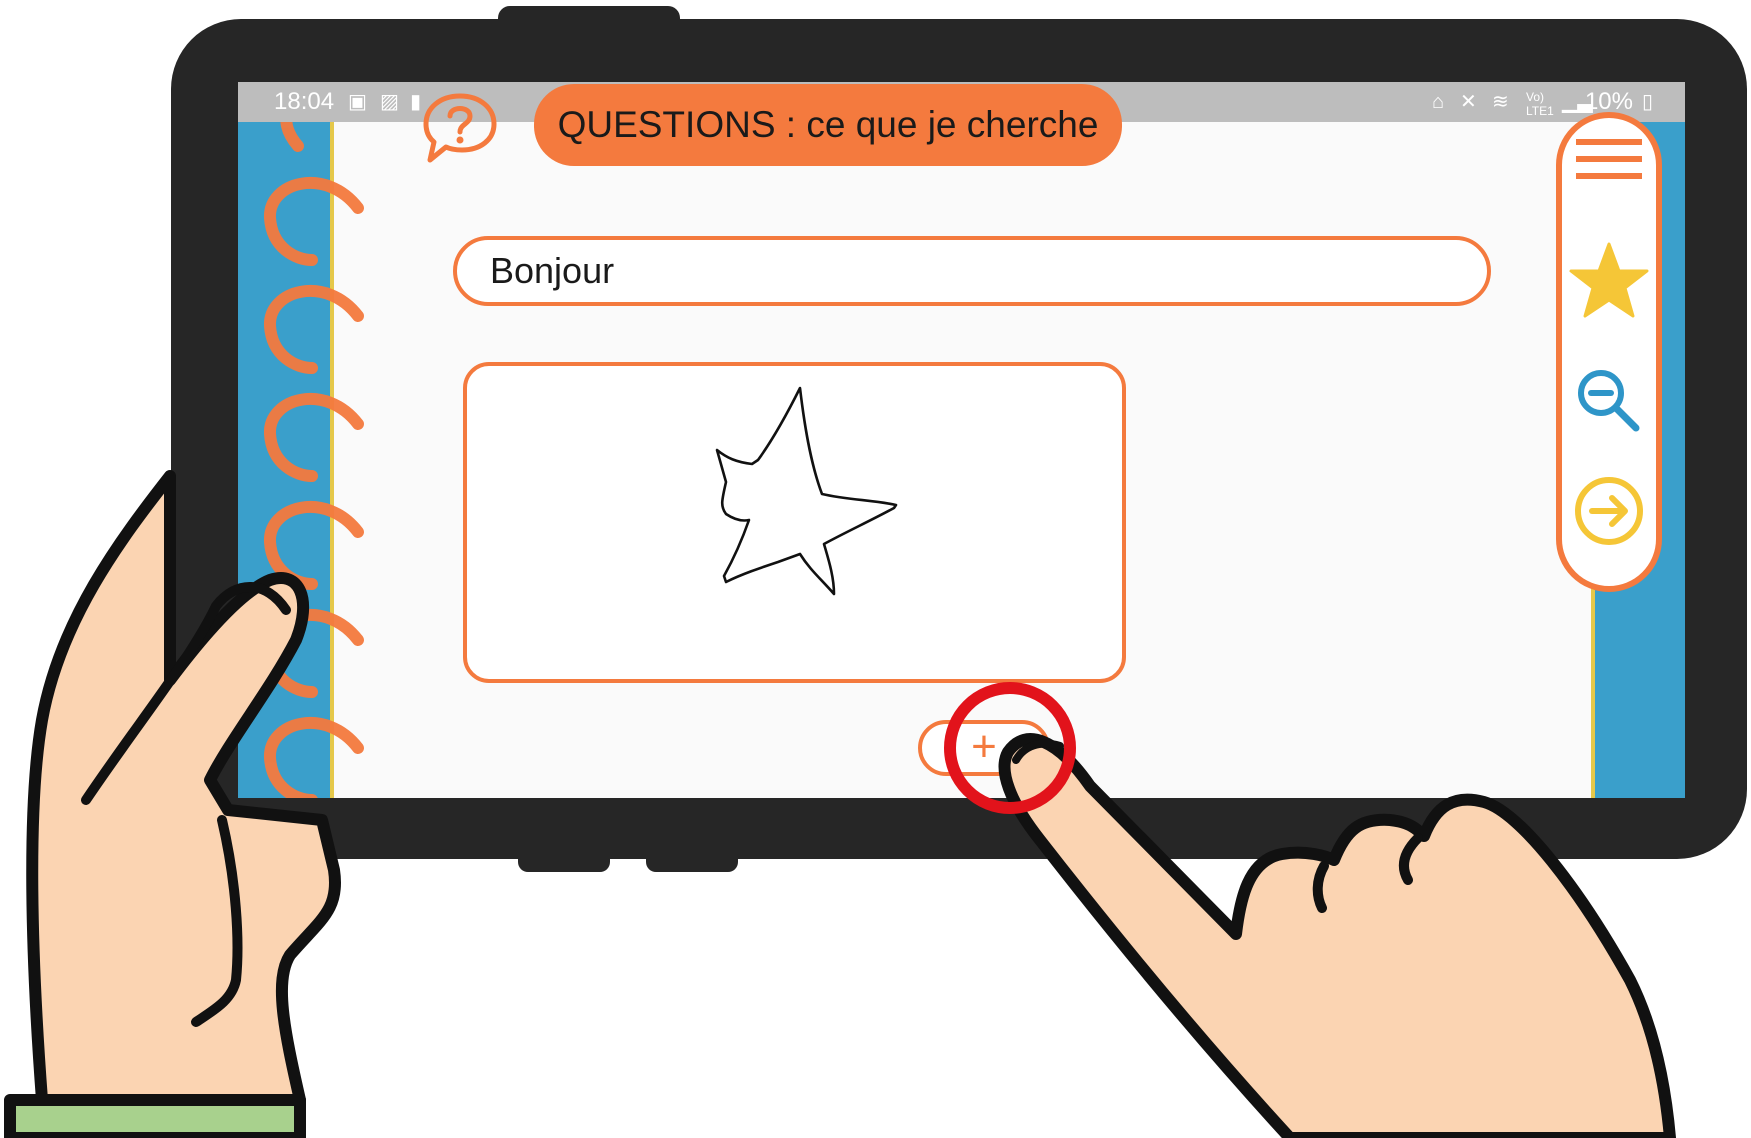 This screenshot has height=1138, width=1751. I want to click on image-icon: ▨, so click(389, 102).